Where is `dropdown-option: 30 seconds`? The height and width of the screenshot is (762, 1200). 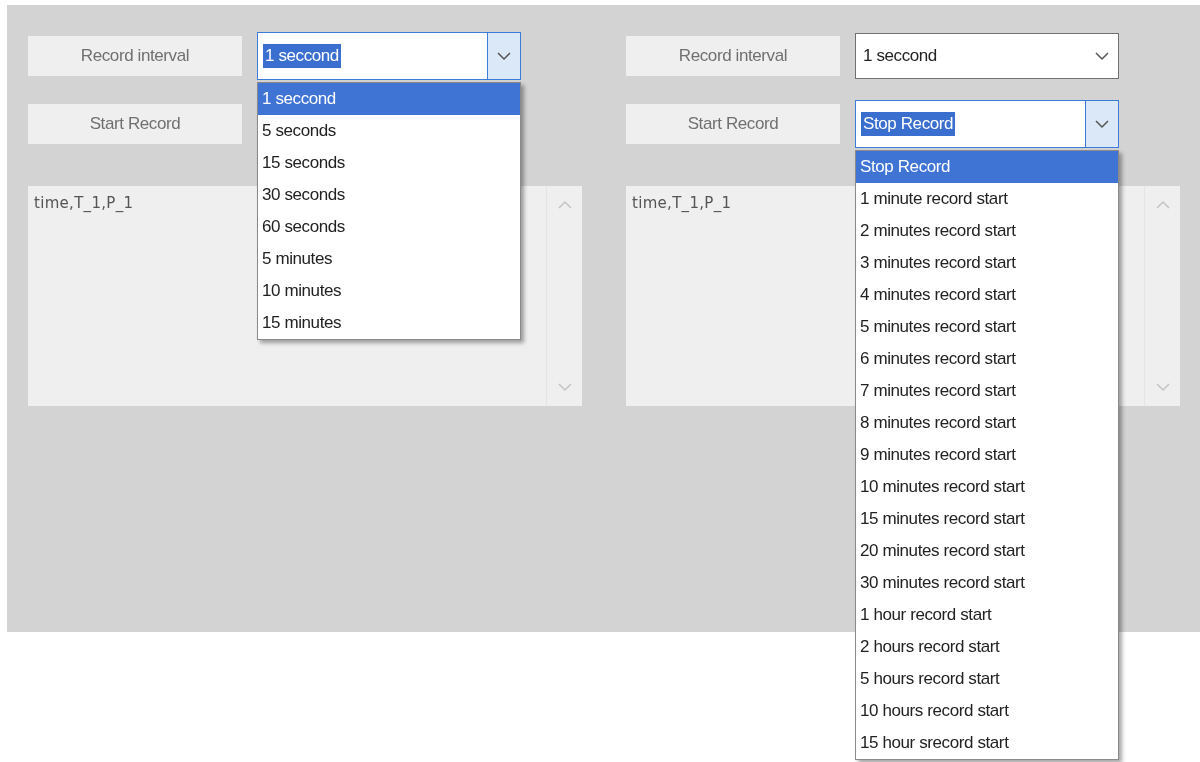
dropdown-option: 30 seconds is located at coordinates (389, 195).